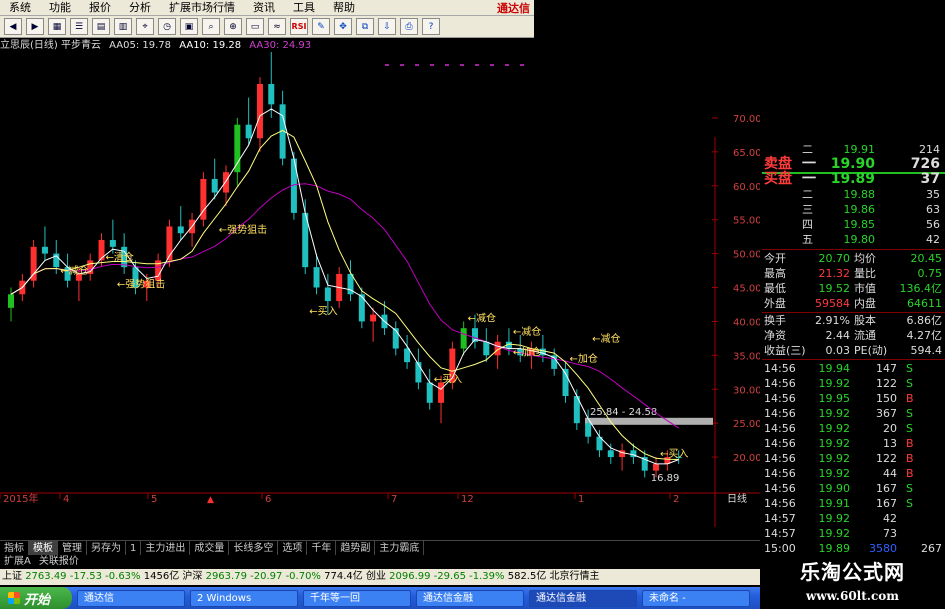  What do you see at coordinates (36, 598) in the screenshot?
I see `start-button: 开始` at bounding box center [36, 598].